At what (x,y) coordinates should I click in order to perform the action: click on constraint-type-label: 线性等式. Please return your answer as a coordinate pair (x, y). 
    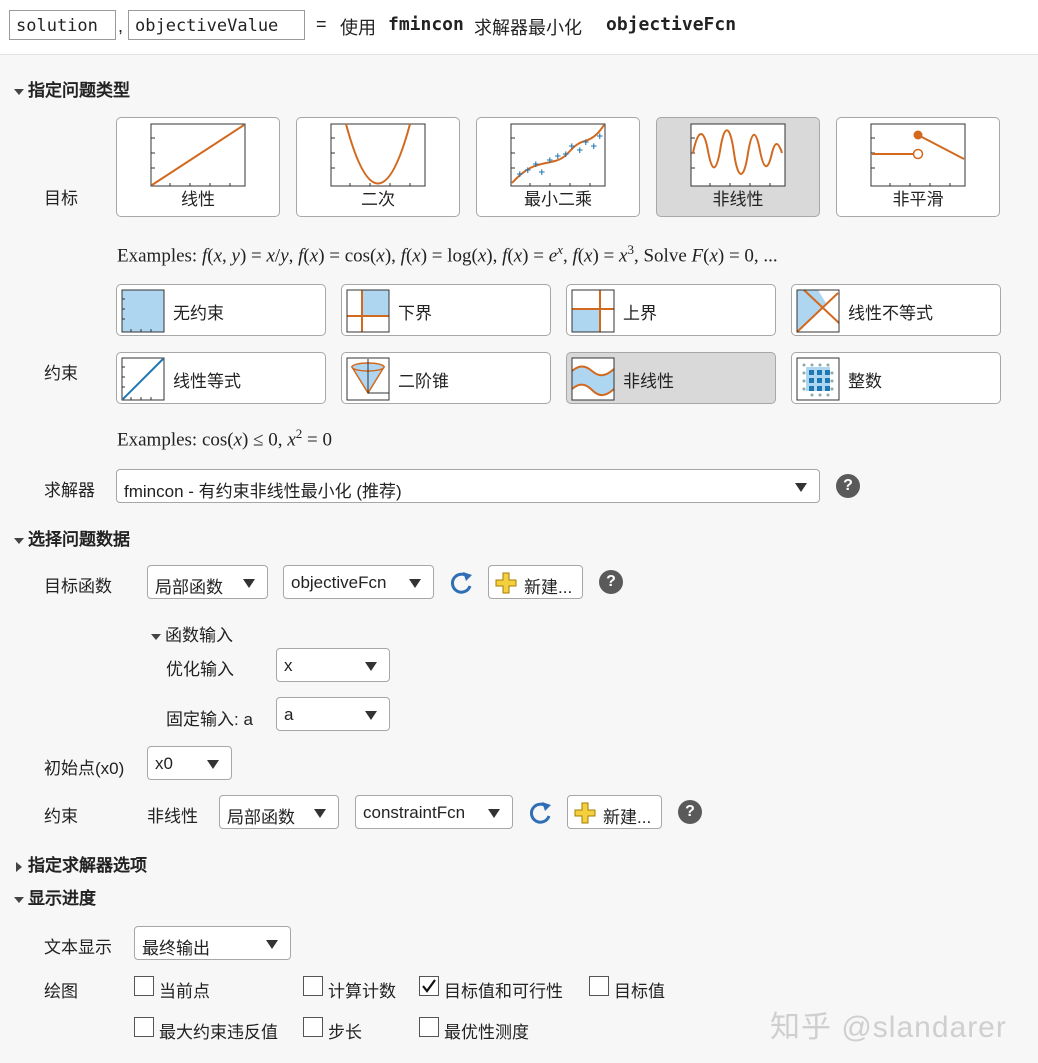
    Looking at the image, I should click on (207, 381).